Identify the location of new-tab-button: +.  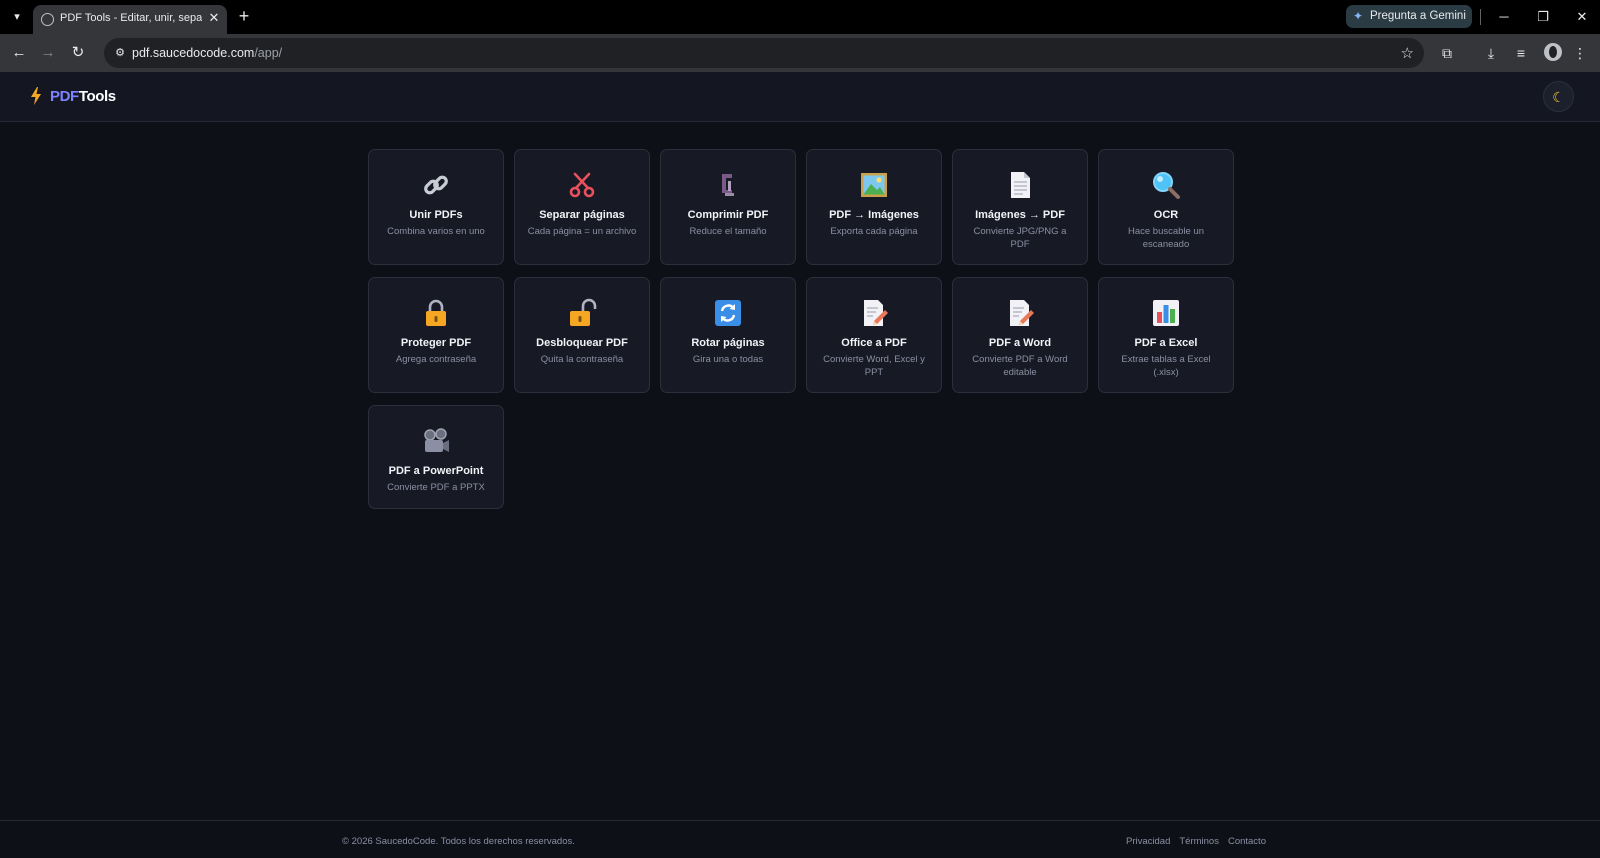
(244, 16).